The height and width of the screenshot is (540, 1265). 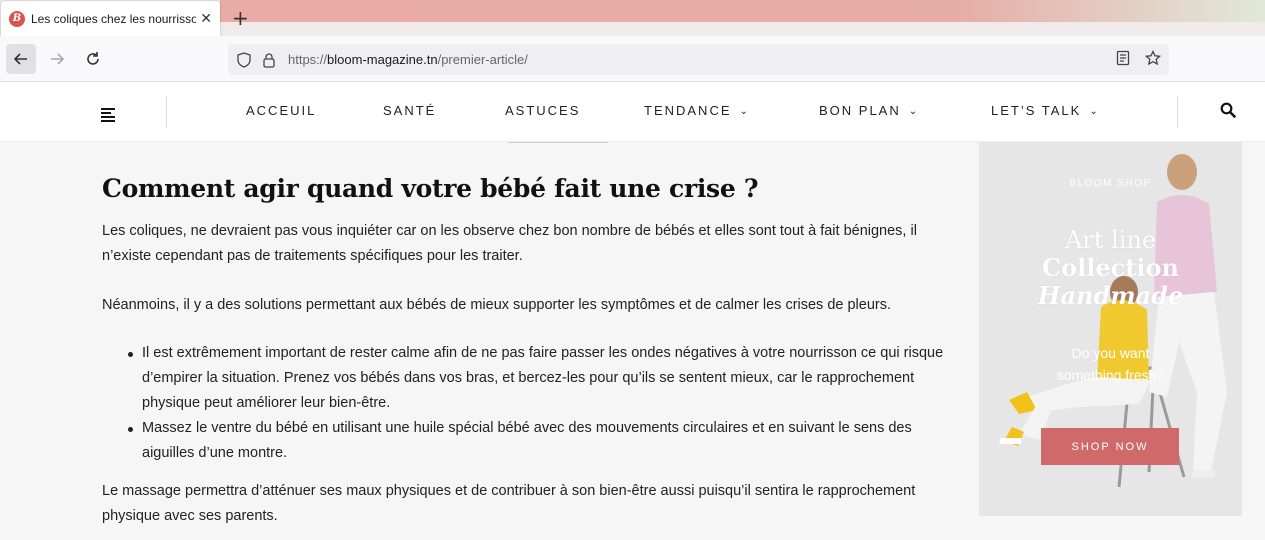 I want to click on tab-title: Les coliques chez les nourrisson, so click(x=114, y=18).